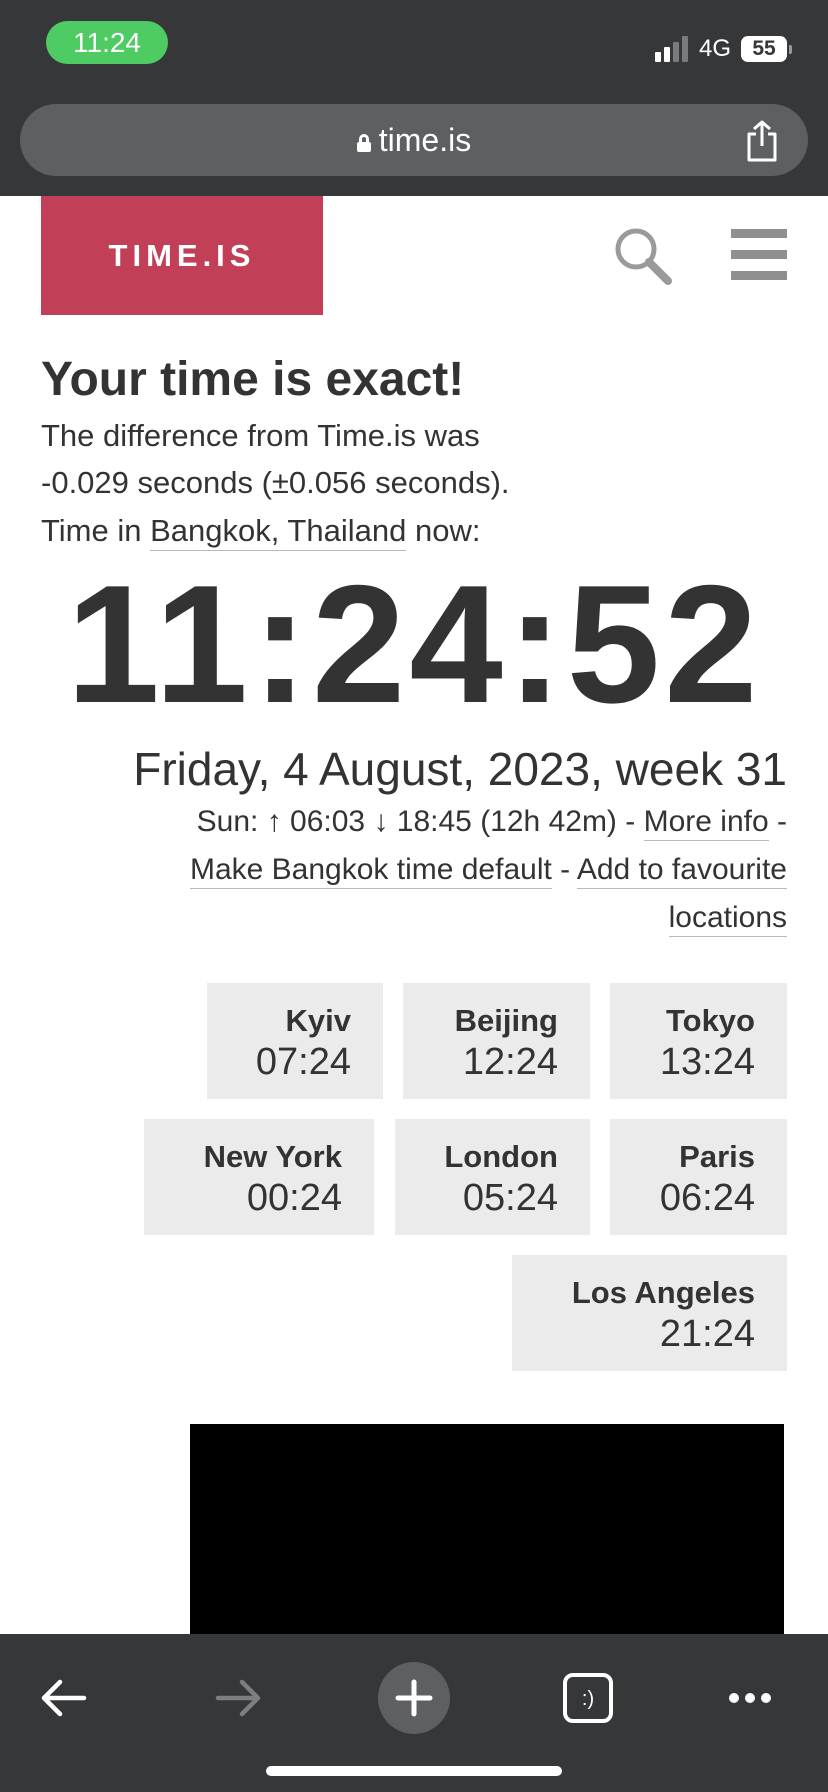 The height and width of the screenshot is (1792, 828). What do you see at coordinates (303, 1062) in the screenshot?
I see `city-time: 07:24` at bounding box center [303, 1062].